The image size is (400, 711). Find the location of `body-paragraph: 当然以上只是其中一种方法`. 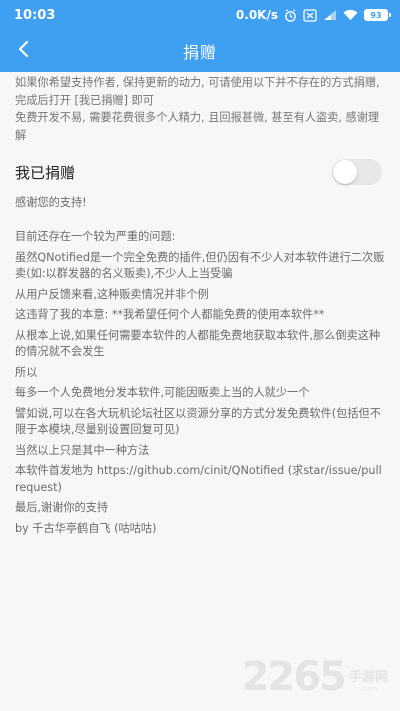

body-paragraph: 当然以上只是其中一种方法 is located at coordinates (82, 450).